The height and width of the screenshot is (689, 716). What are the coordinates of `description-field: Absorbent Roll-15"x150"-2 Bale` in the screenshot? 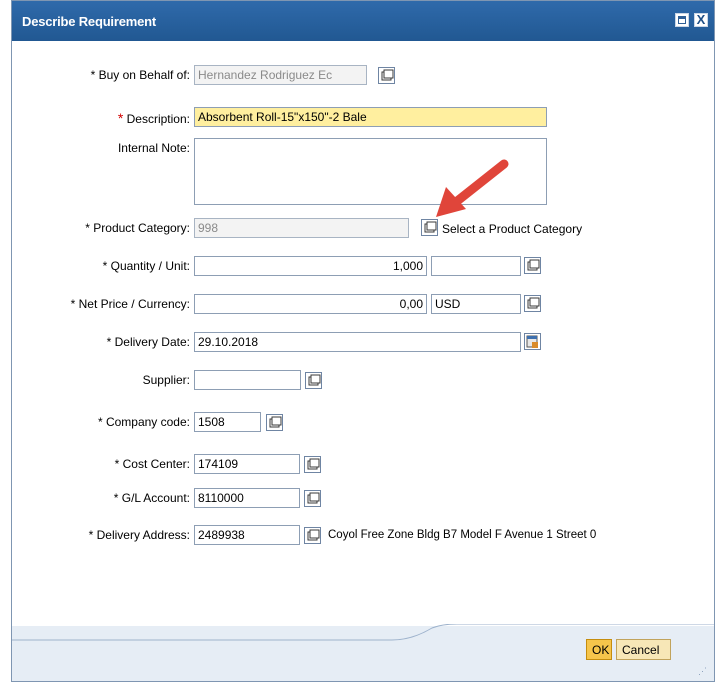 It's located at (370, 117).